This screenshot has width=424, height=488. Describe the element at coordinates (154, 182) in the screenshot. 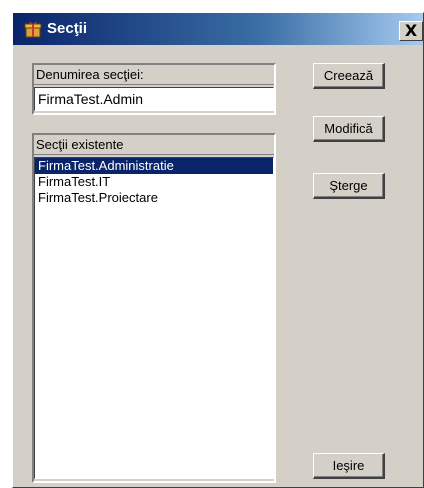

I see `list-item: FirmaTest.IT` at that location.